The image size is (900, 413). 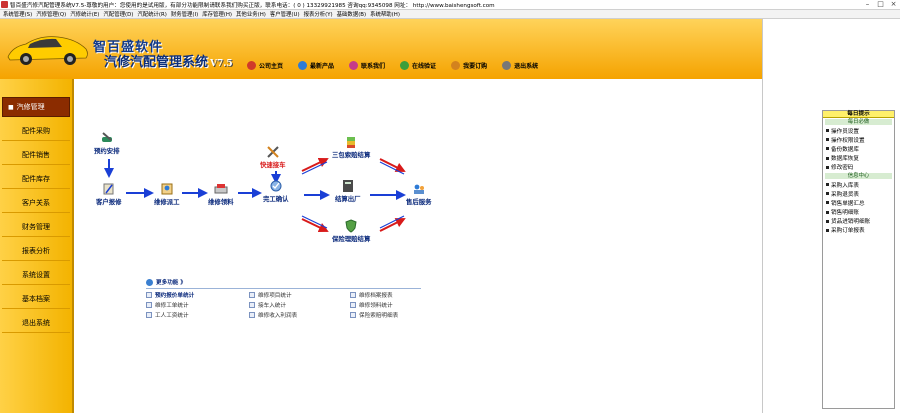 What do you see at coordinates (197, 295) in the screenshot?
I see `link-quote-stats: 预约报价单统计` at bounding box center [197, 295].